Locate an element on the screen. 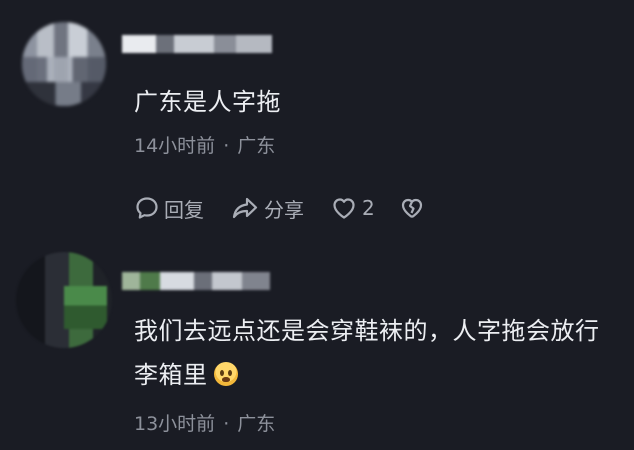 This screenshot has height=450, width=634. reply-button: 回复 is located at coordinates (169, 208).